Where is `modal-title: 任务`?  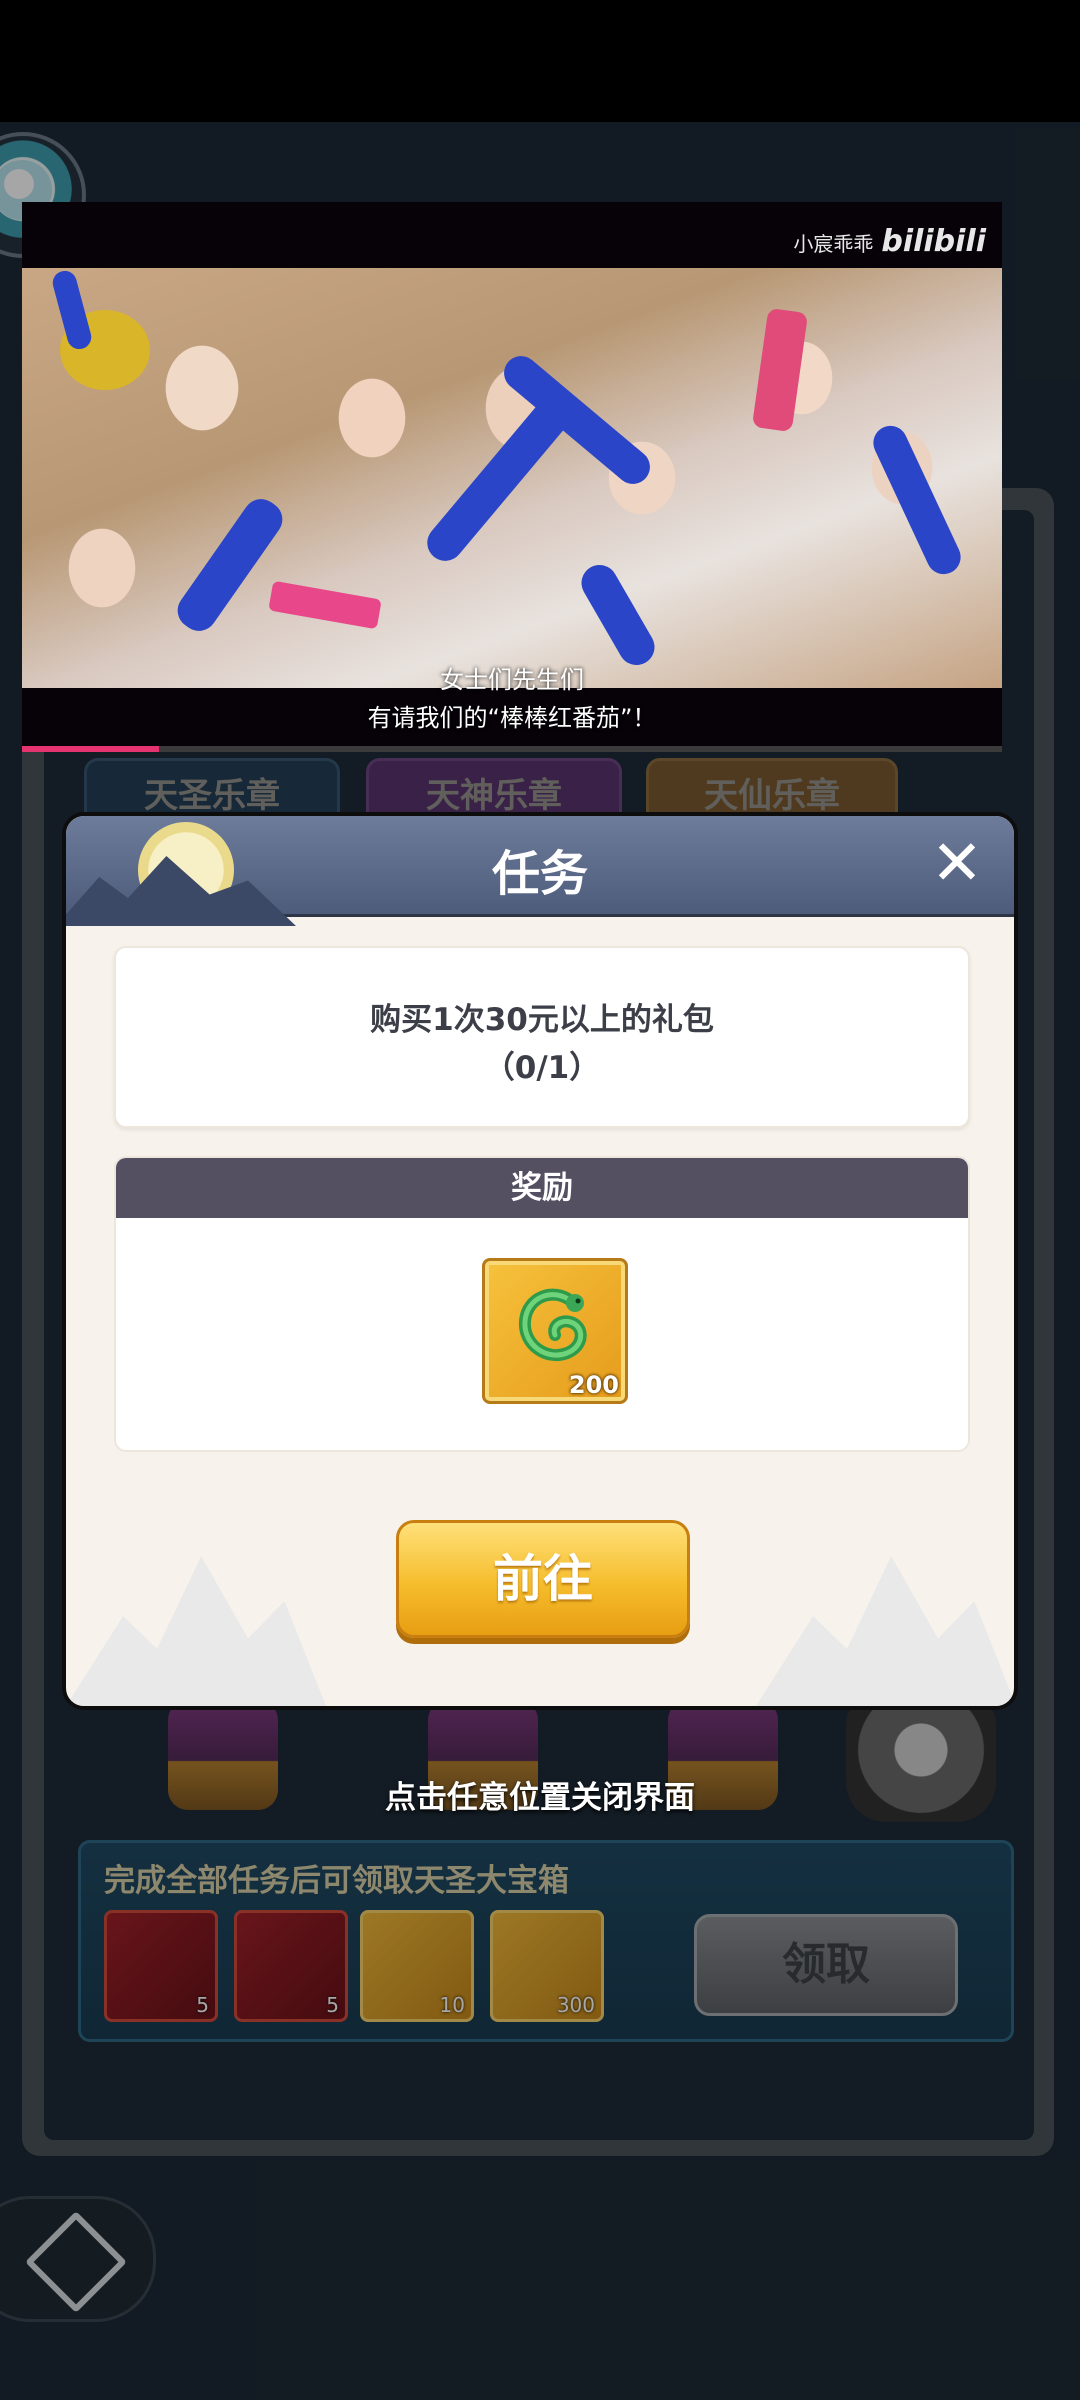 modal-title: 任务 is located at coordinates (539, 874).